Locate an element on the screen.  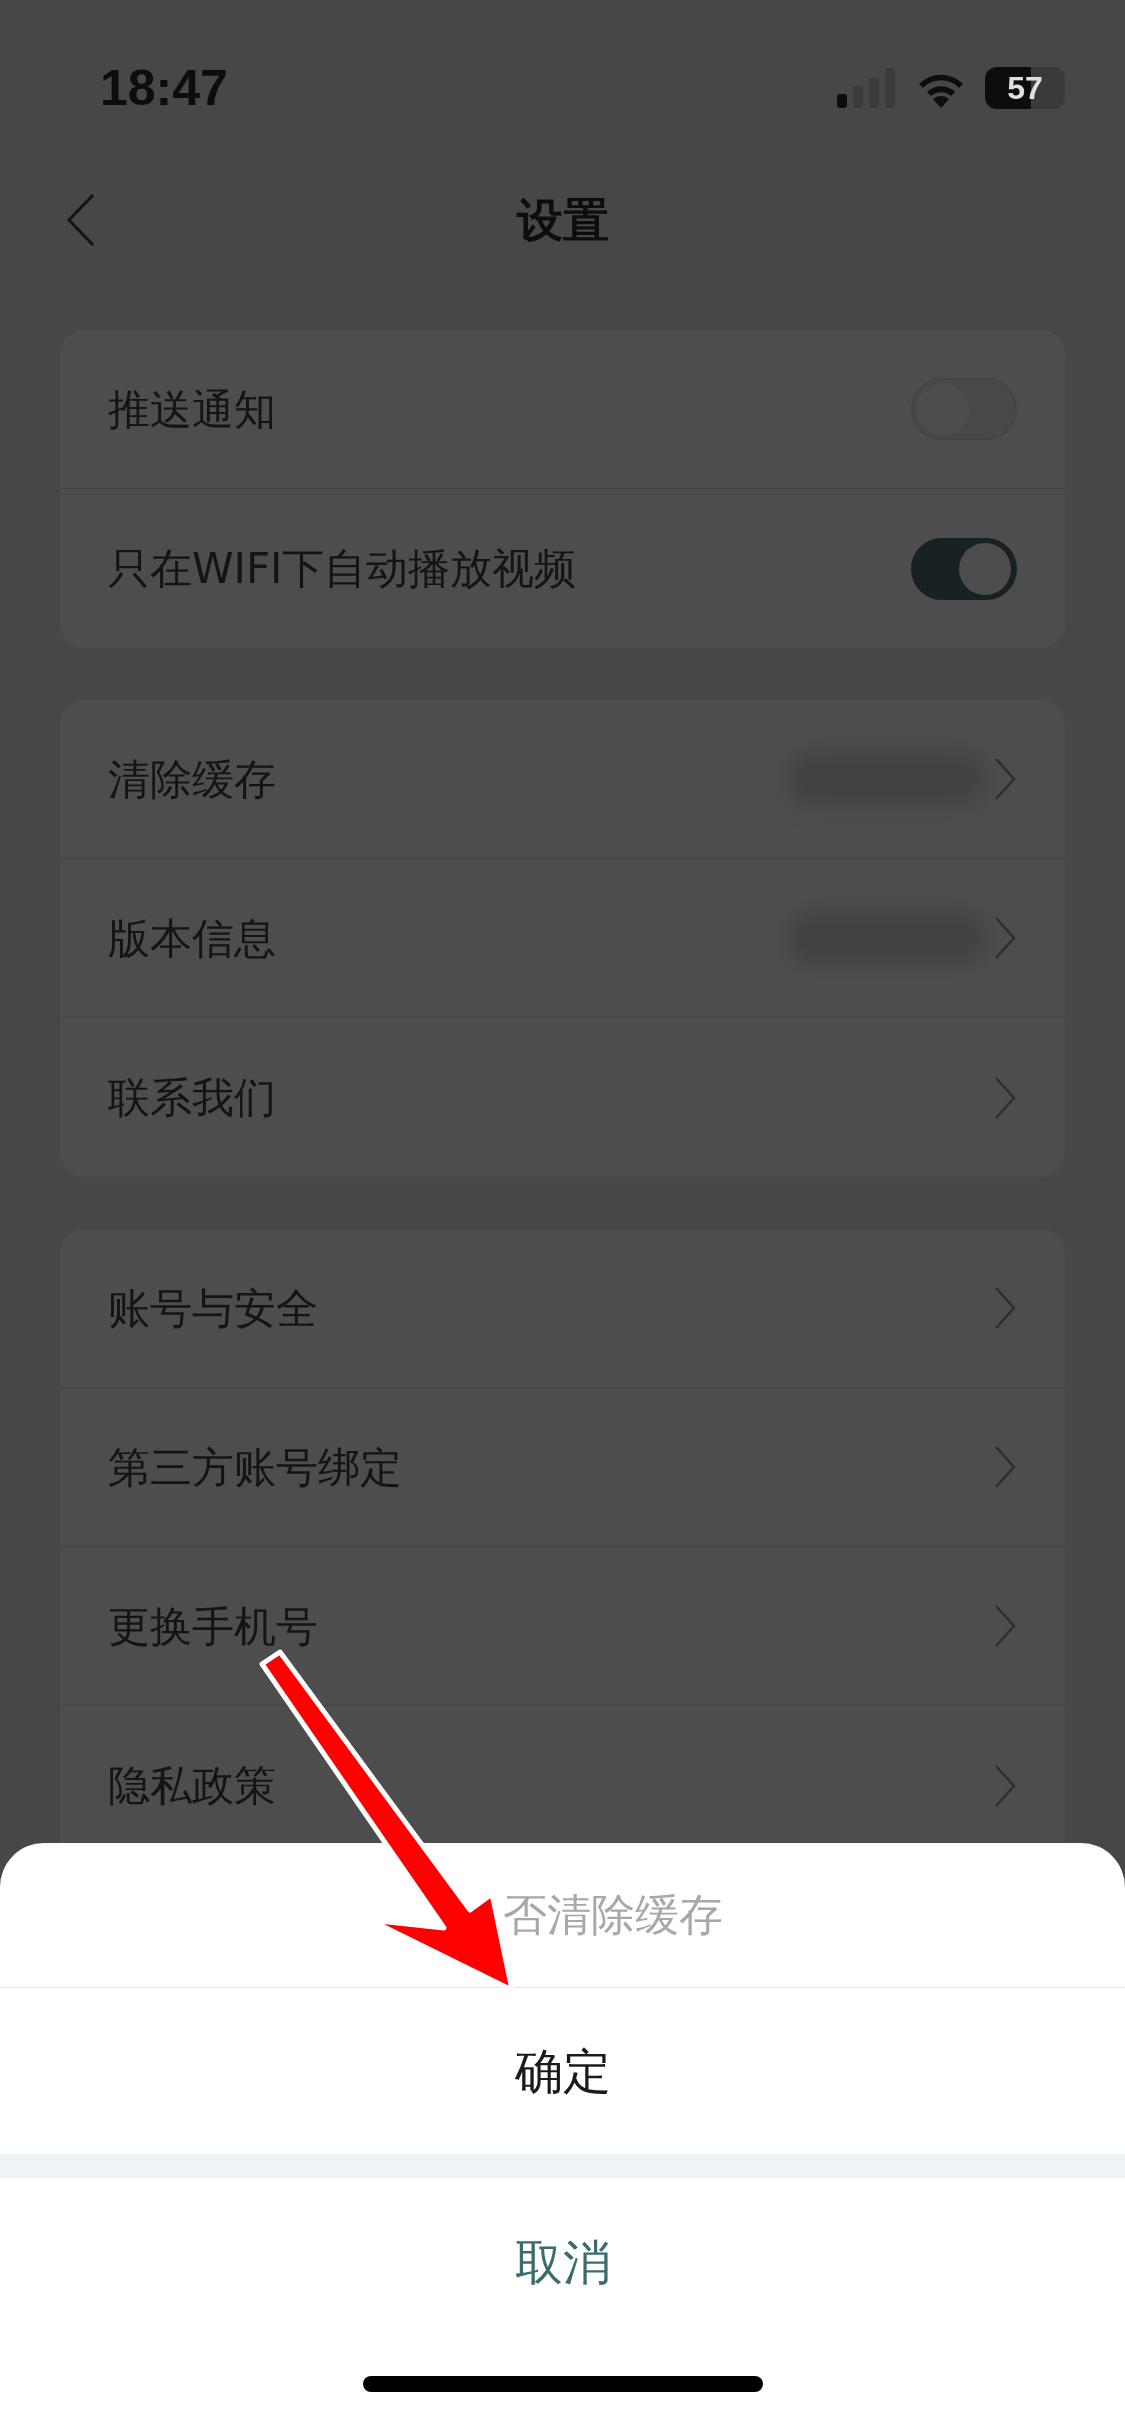
signal-icon is located at coordinates (867, 88).